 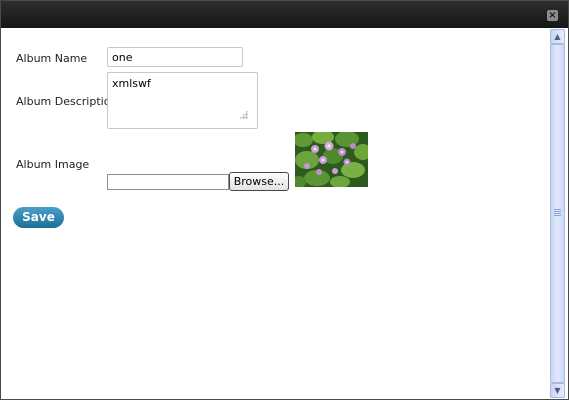 I want to click on album-name-label: Album Name, so click(x=52, y=58).